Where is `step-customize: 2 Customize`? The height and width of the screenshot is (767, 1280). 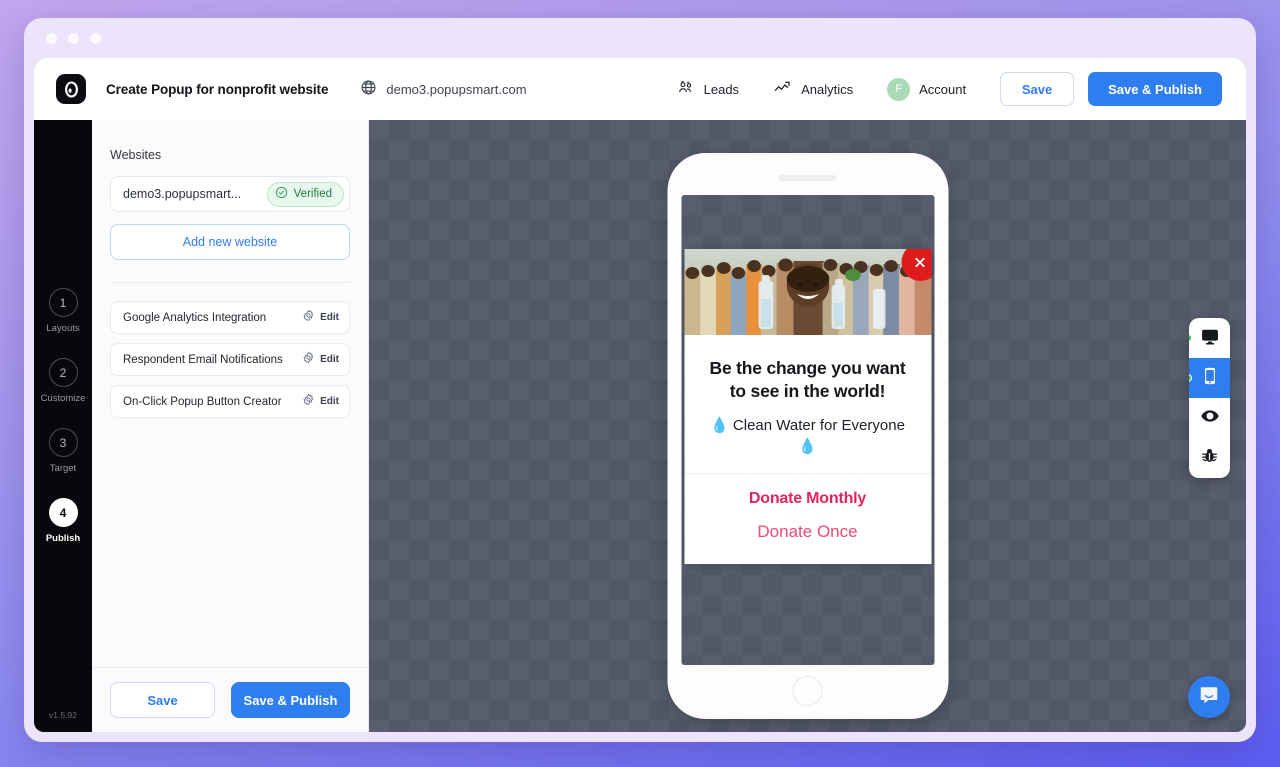 step-customize: 2 Customize is located at coordinates (63, 381).